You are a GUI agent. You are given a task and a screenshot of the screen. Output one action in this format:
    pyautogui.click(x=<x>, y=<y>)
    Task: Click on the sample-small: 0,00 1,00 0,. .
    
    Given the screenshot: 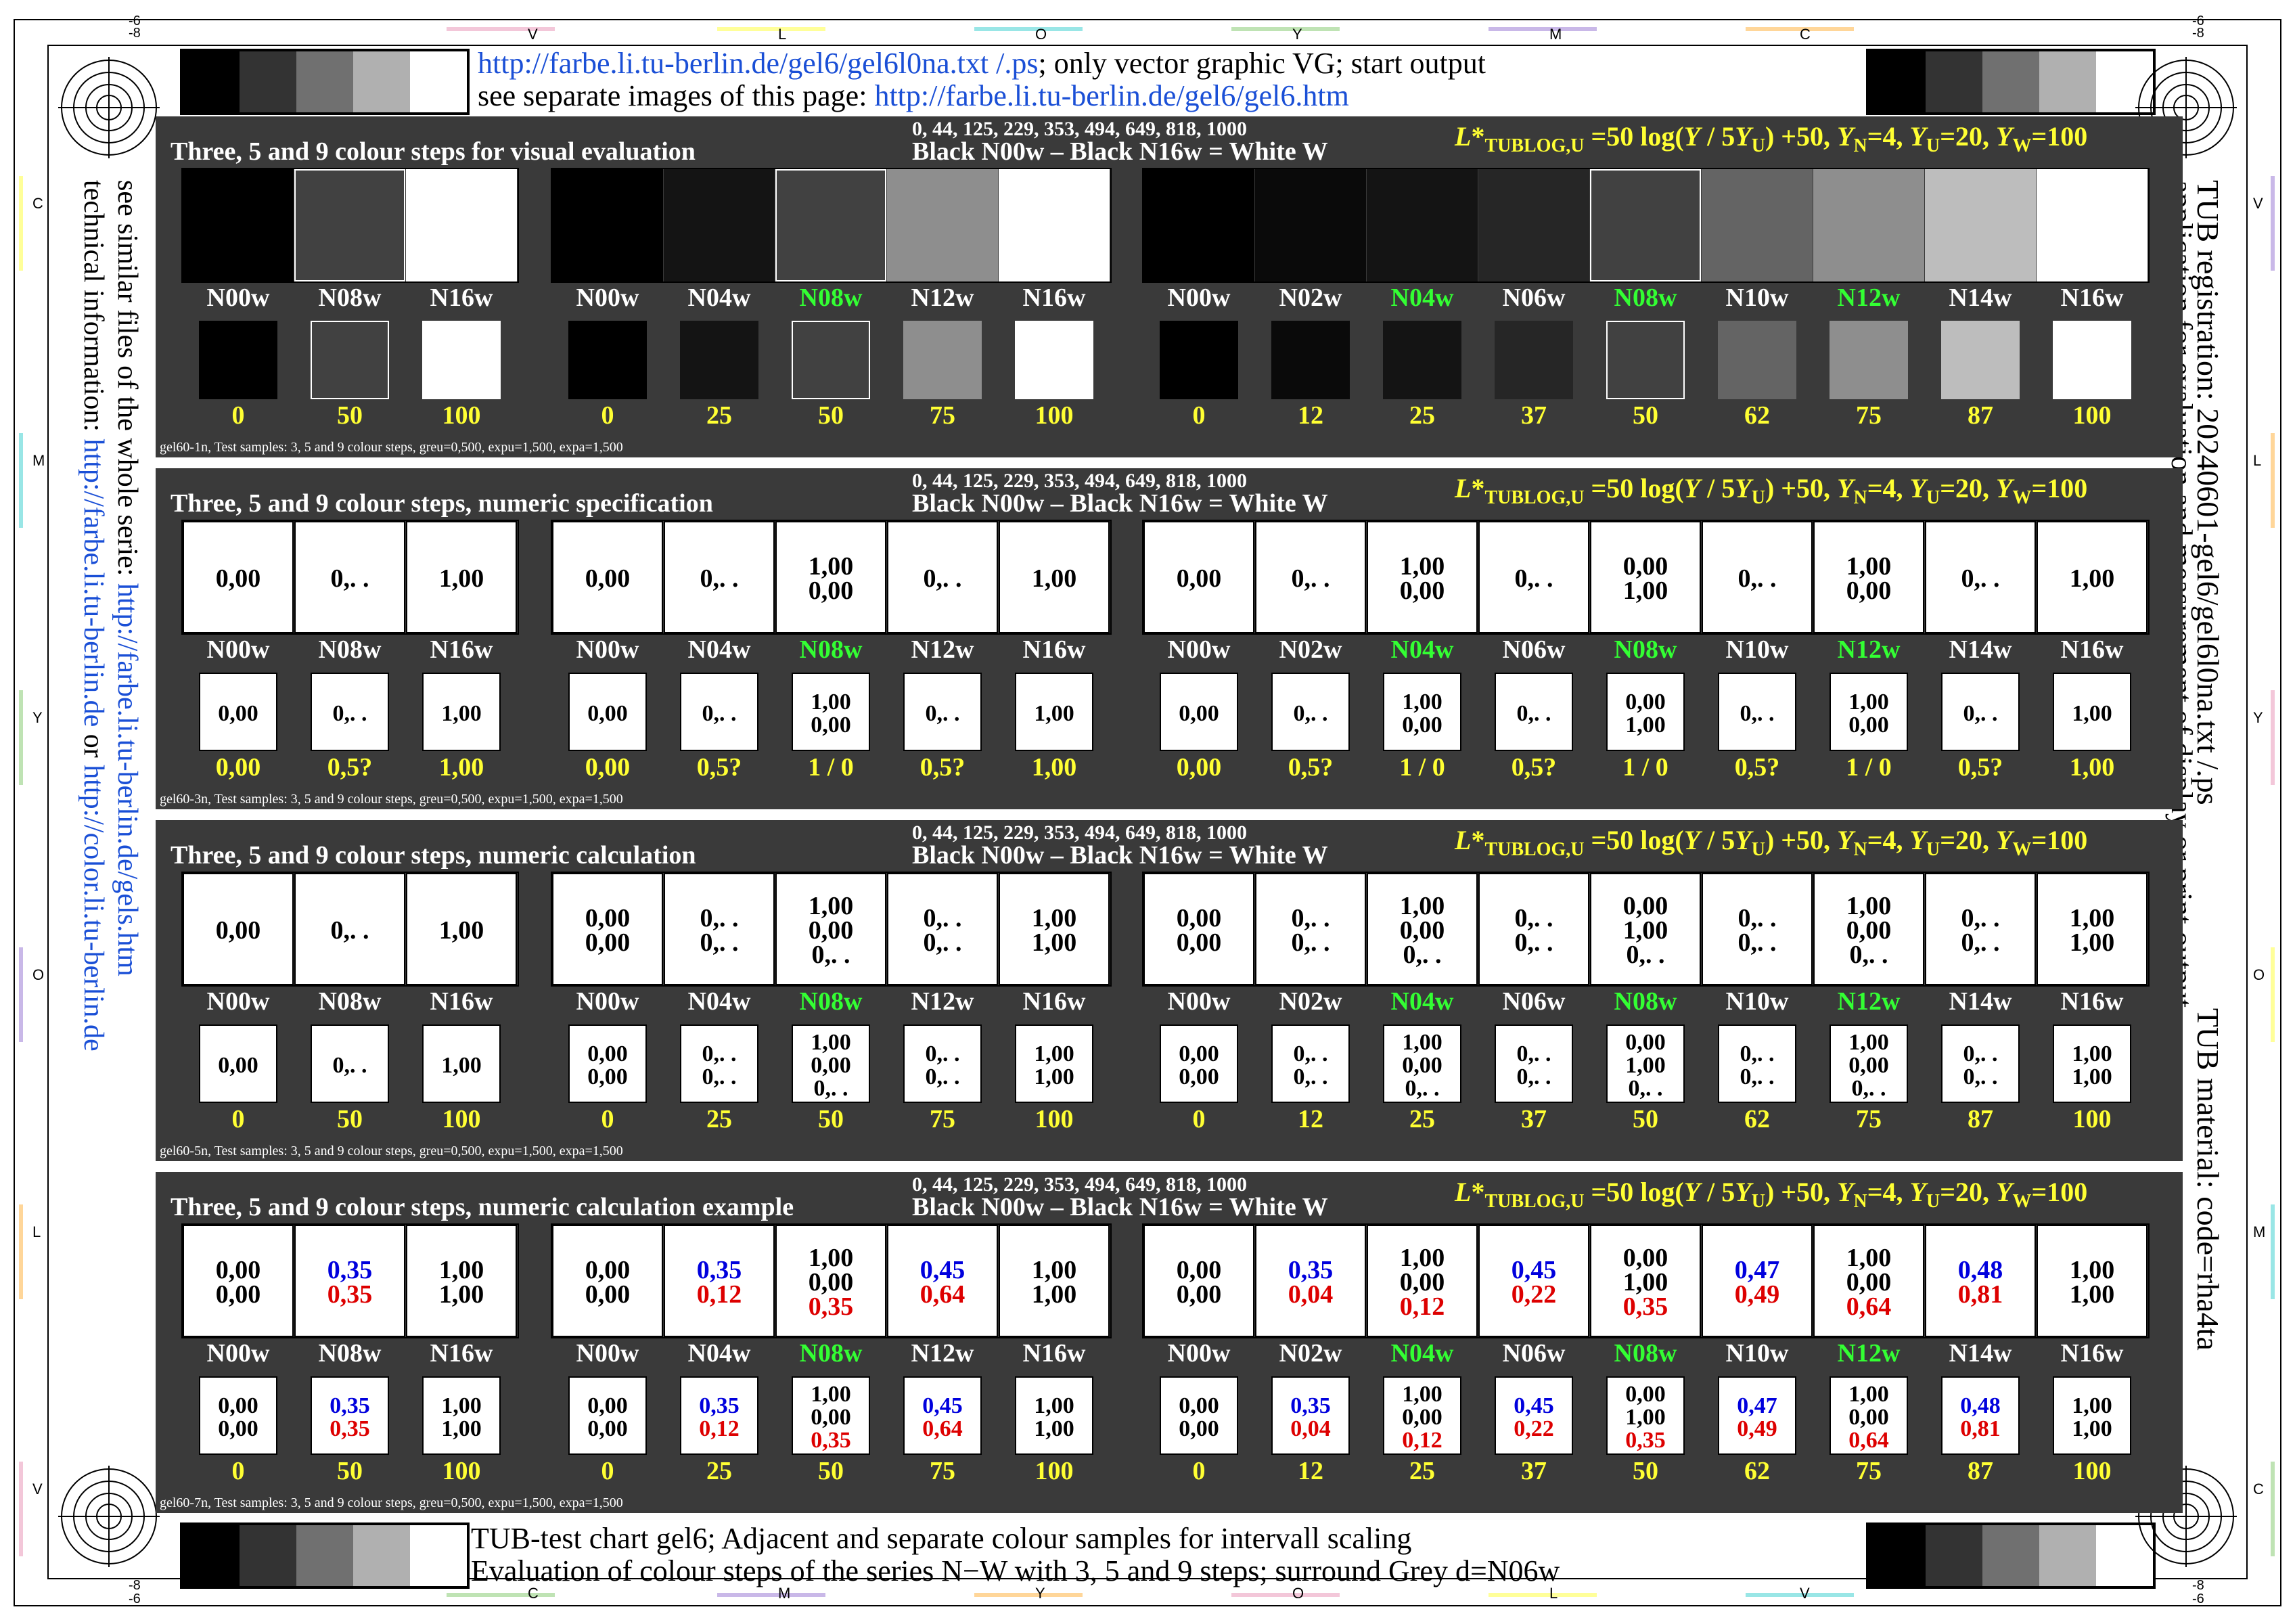 What is the action you would take?
    pyautogui.click(x=1646, y=1063)
    